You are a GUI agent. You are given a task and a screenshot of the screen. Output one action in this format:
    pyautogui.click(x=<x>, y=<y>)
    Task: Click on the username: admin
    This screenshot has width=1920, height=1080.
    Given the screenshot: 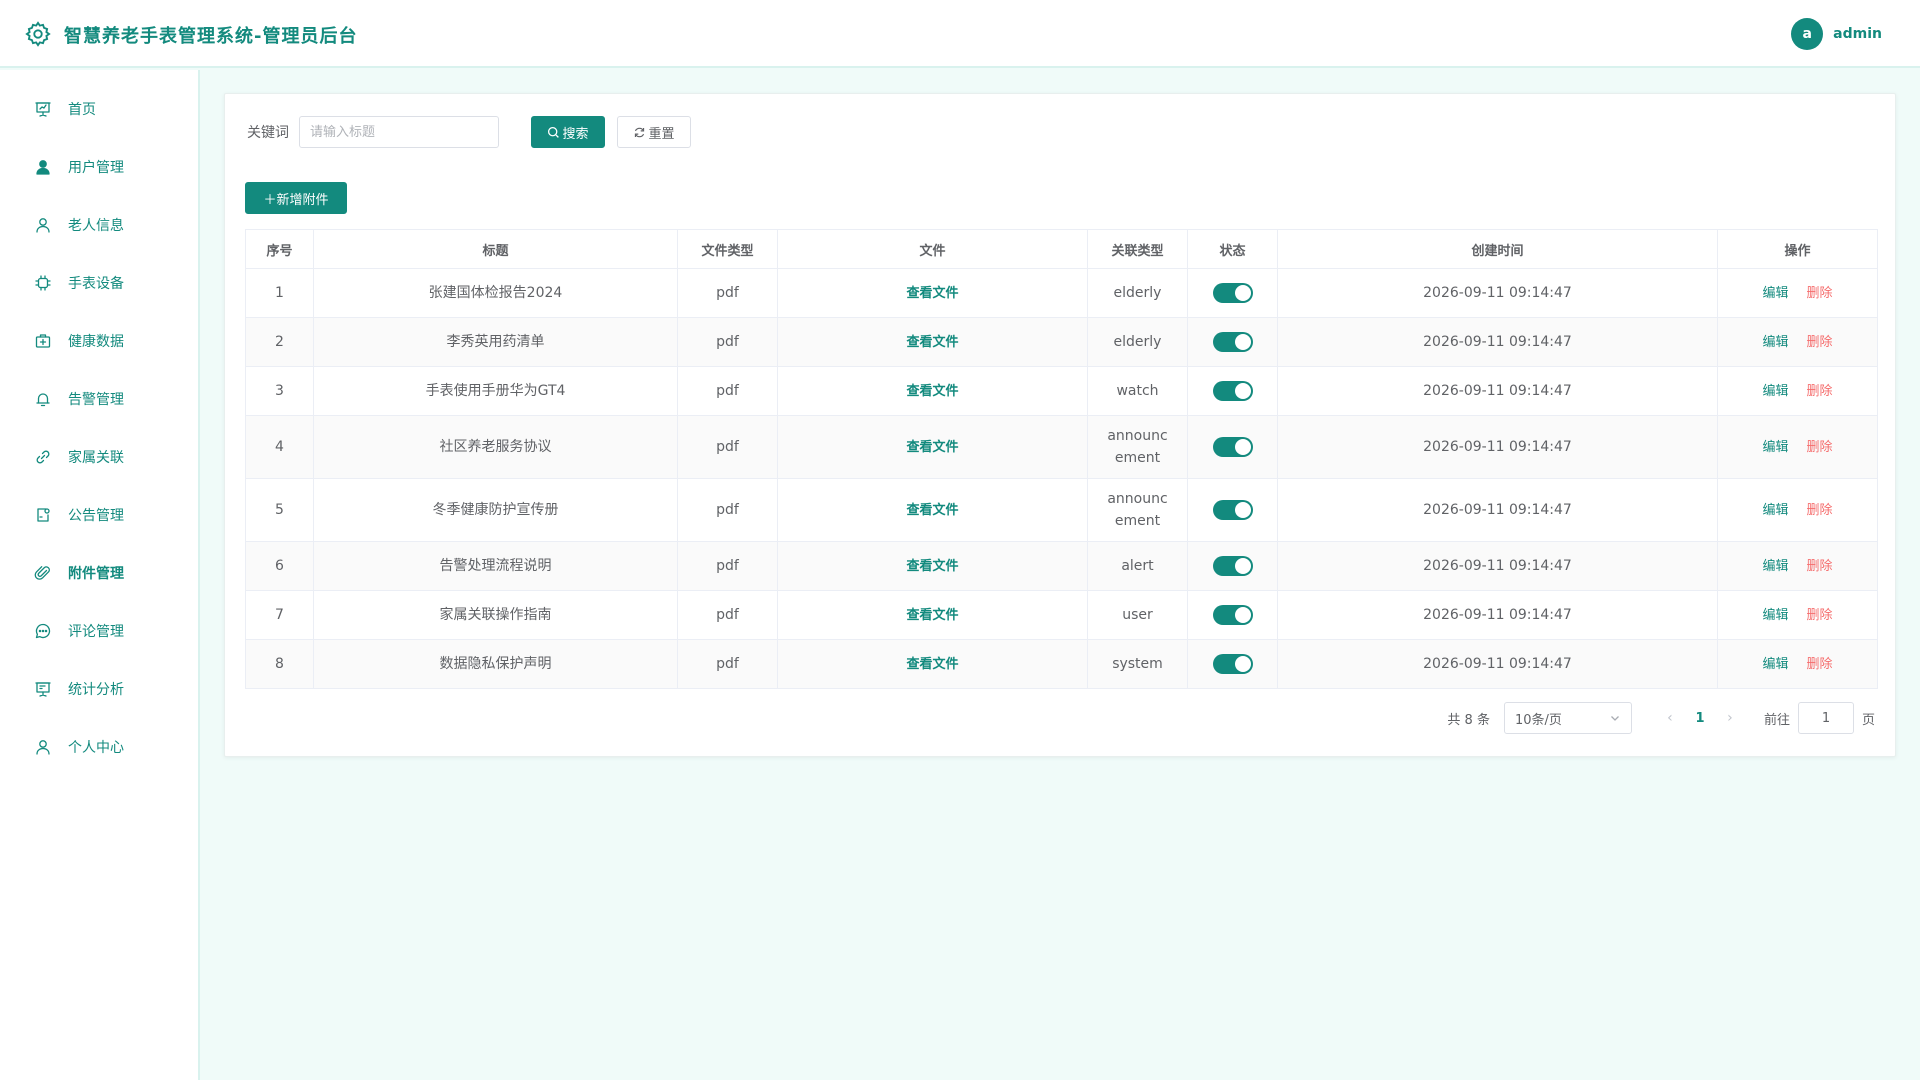 What is the action you would take?
    pyautogui.click(x=1857, y=34)
    